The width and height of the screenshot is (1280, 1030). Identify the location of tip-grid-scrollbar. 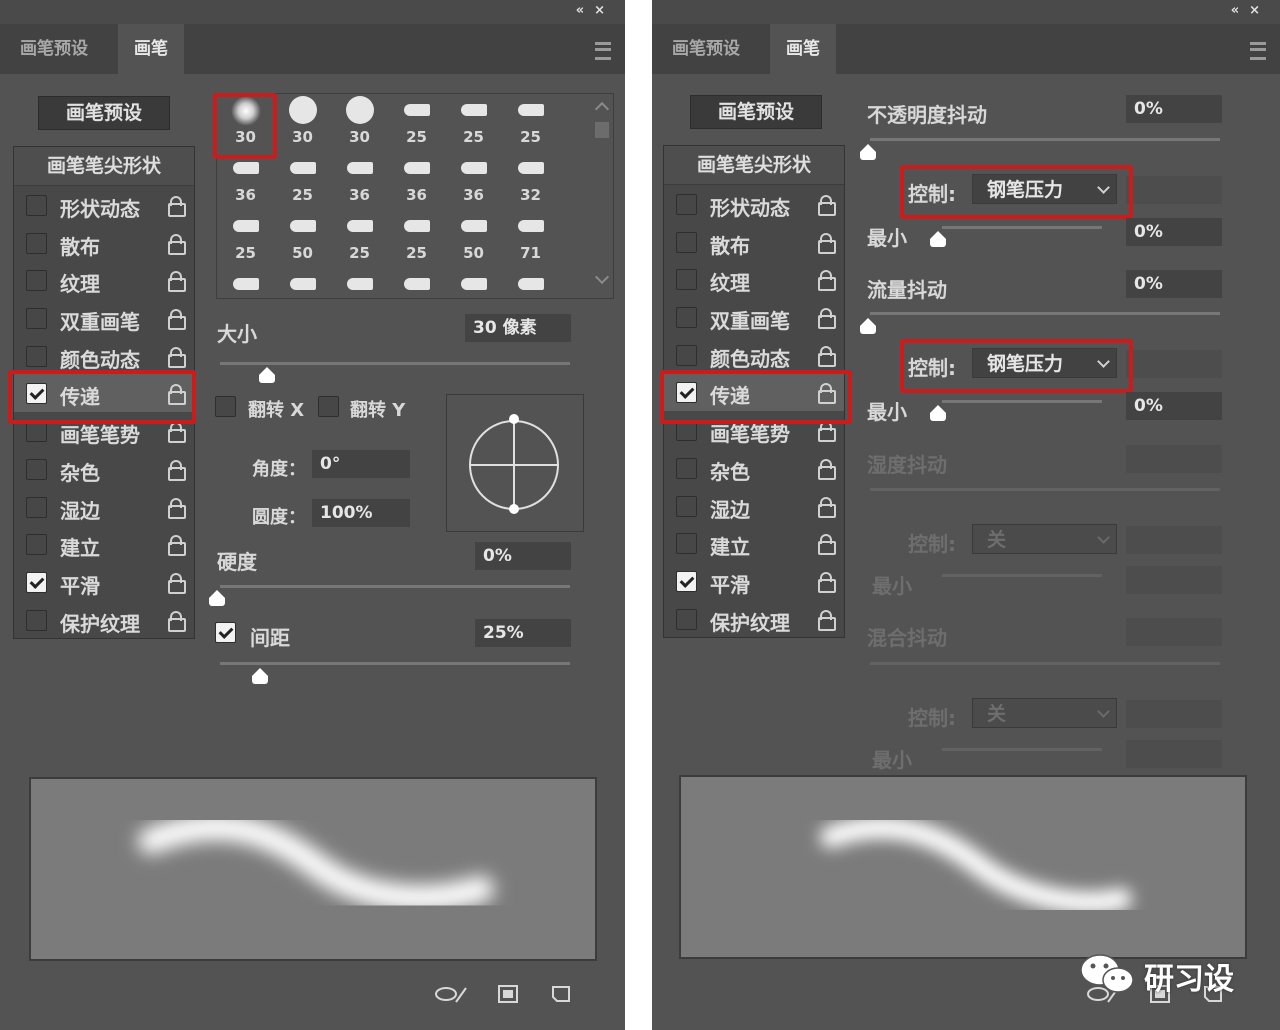
(602, 195).